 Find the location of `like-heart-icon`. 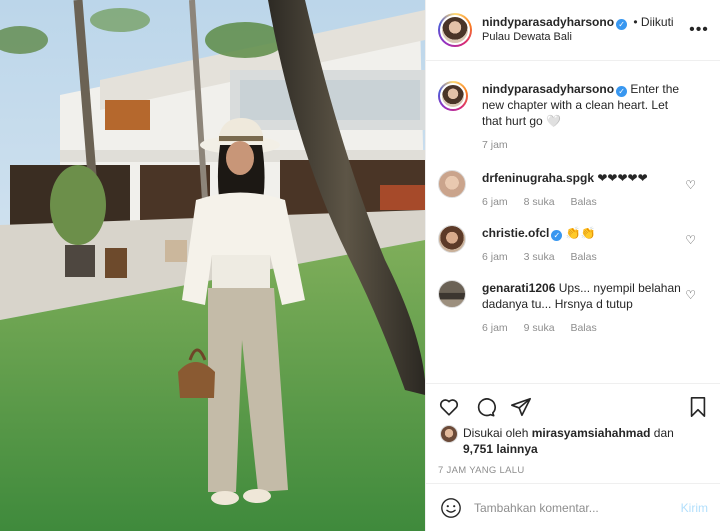

like-heart-icon is located at coordinates (449, 407).